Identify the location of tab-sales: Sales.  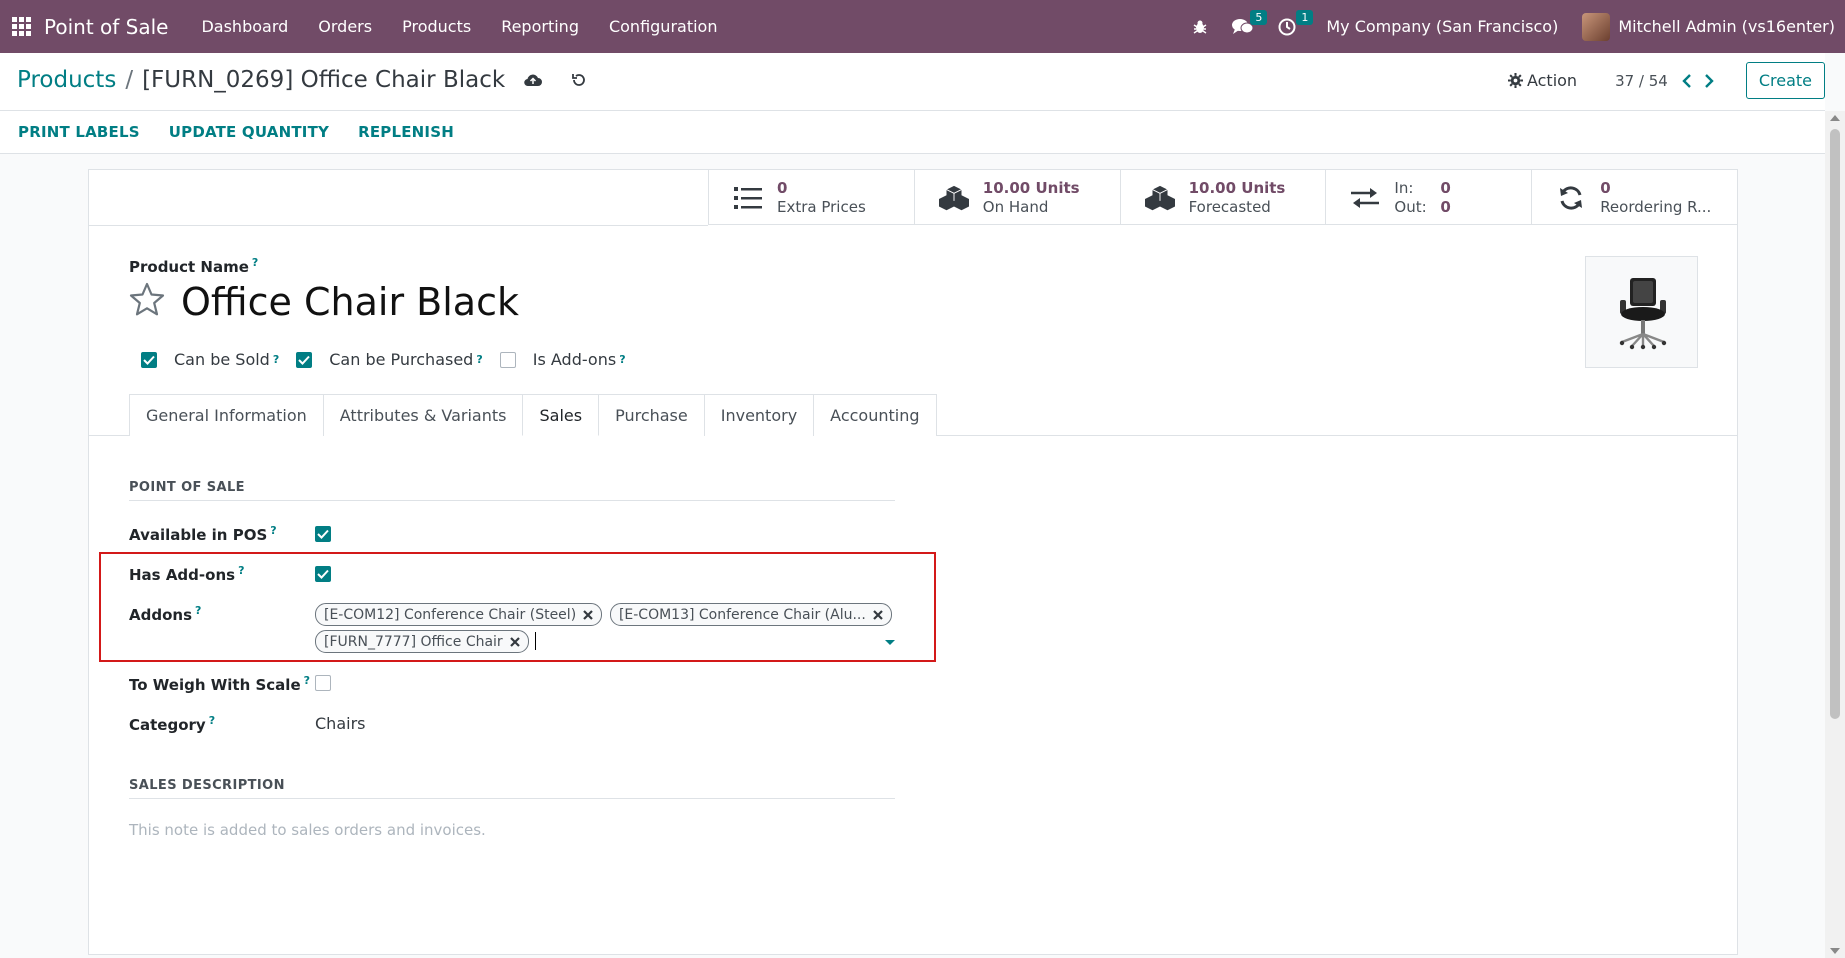
(561, 415).